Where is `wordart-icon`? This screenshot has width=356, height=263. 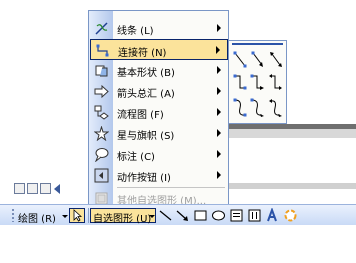 wordart-icon is located at coordinates (272, 215).